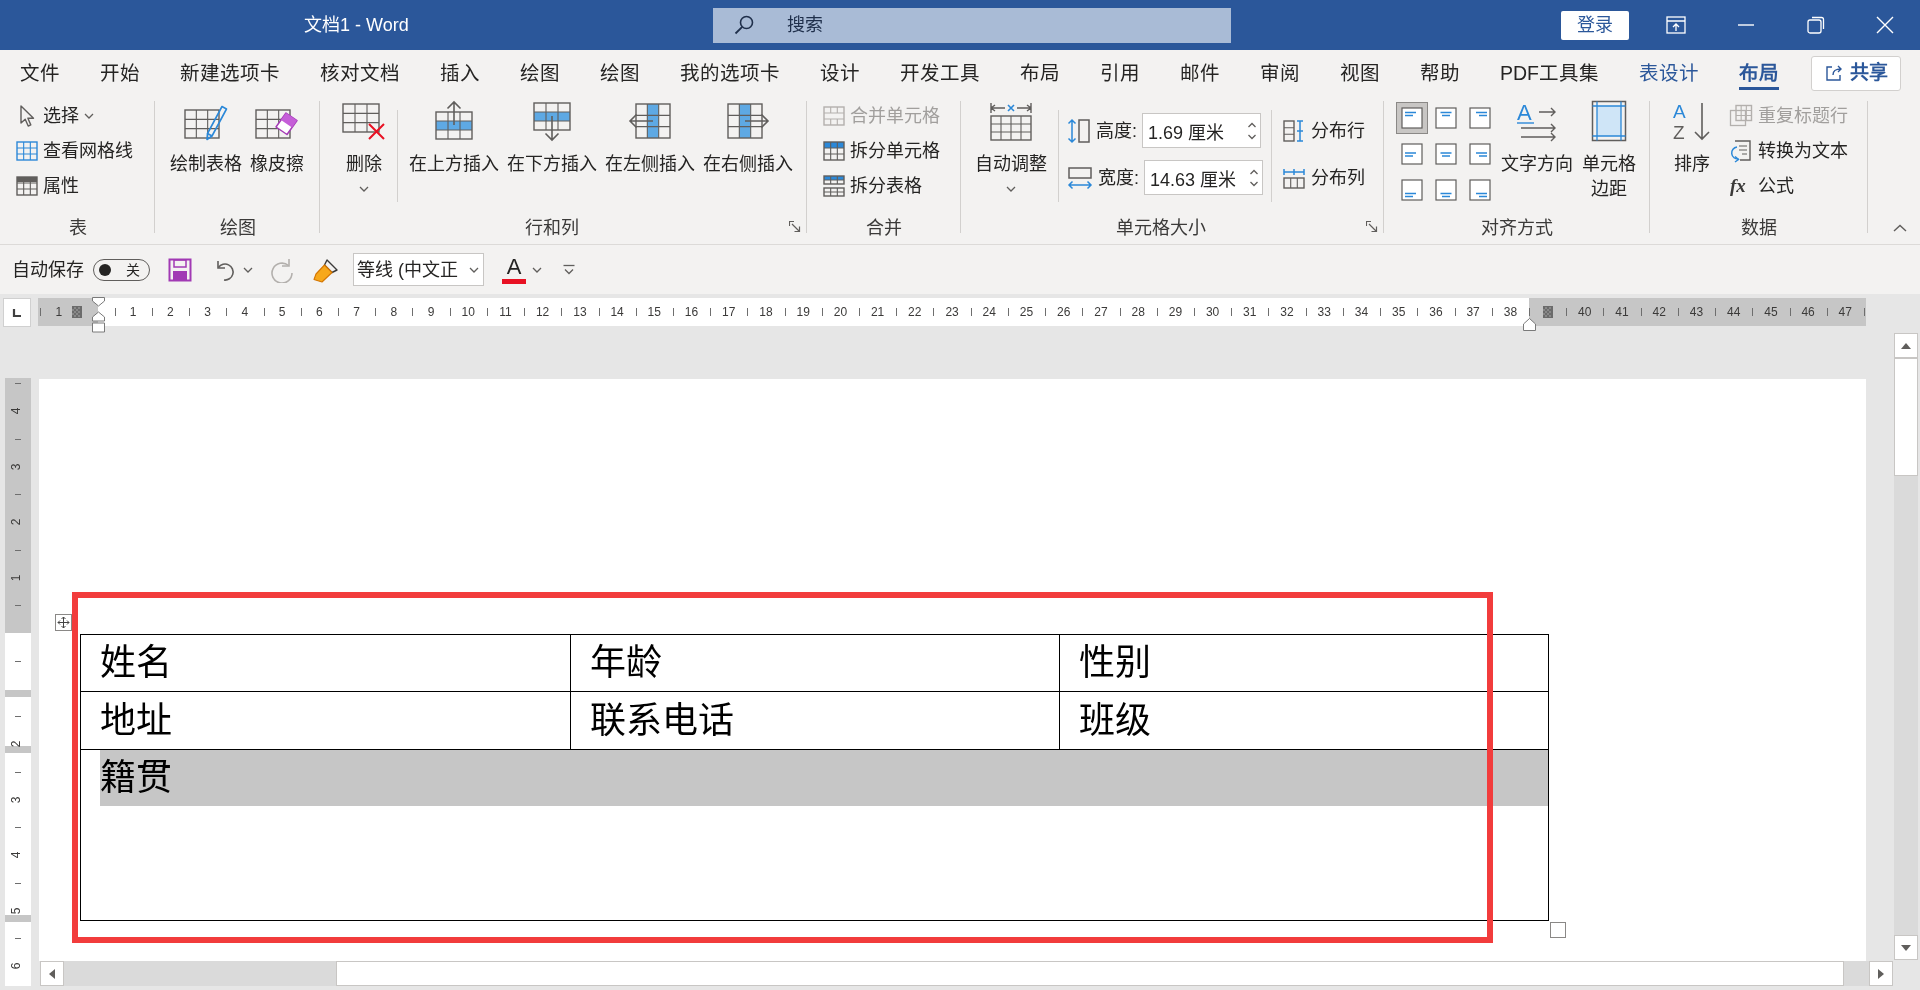 Image resolution: width=1920 pixels, height=990 pixels. I want to click on move-handle-icon, so click(63, 622).